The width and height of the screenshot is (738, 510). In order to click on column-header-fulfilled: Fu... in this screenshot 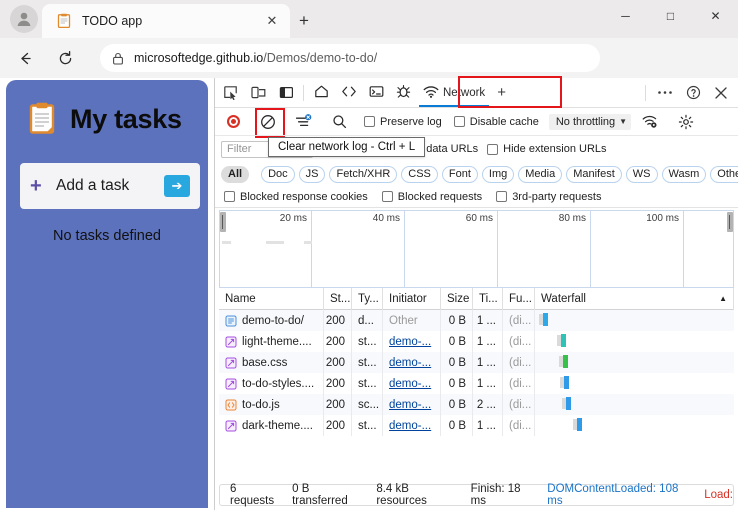, I will do `click(519, 298)`.